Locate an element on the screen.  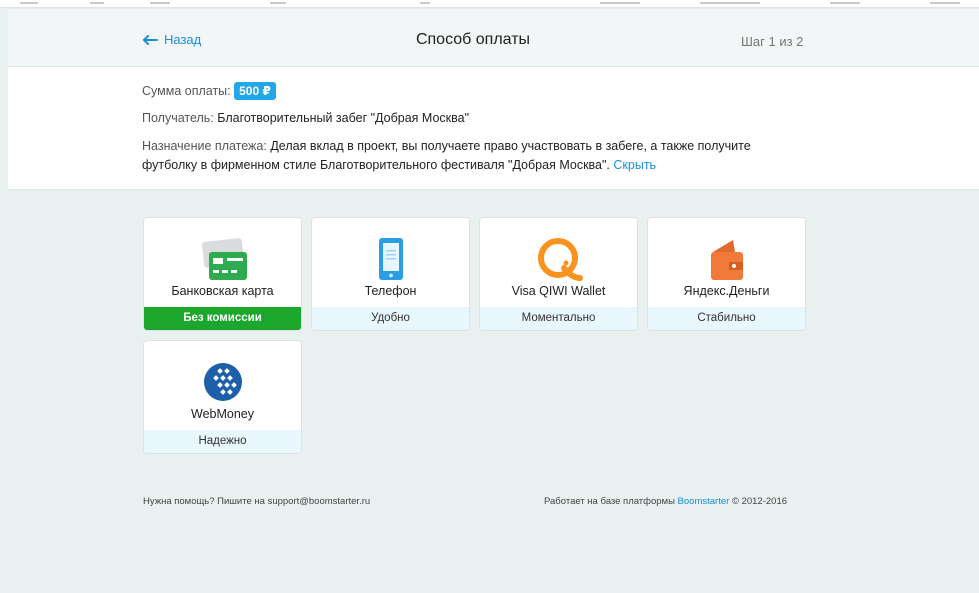
browser-top-strip is located at coordinates (489, 4).